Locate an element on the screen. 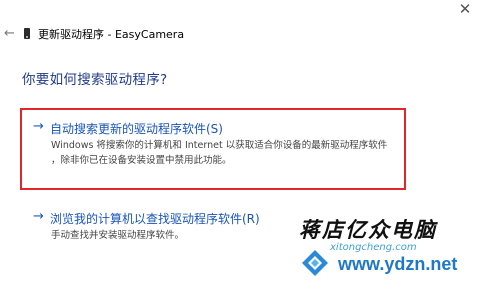 The width and height of the screenshot is (483, 286). page-heading: 你要如何搜索驱动程序? is located at coordinates (95, 80).